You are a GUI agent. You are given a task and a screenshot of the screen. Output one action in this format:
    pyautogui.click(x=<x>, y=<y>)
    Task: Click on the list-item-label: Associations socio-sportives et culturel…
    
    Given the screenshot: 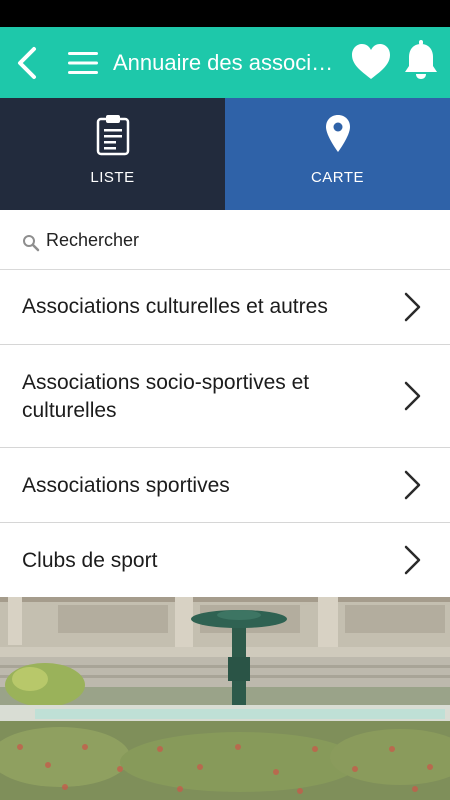 What is the action you would take?
    pyautogui.click(x=166, y=396)
    